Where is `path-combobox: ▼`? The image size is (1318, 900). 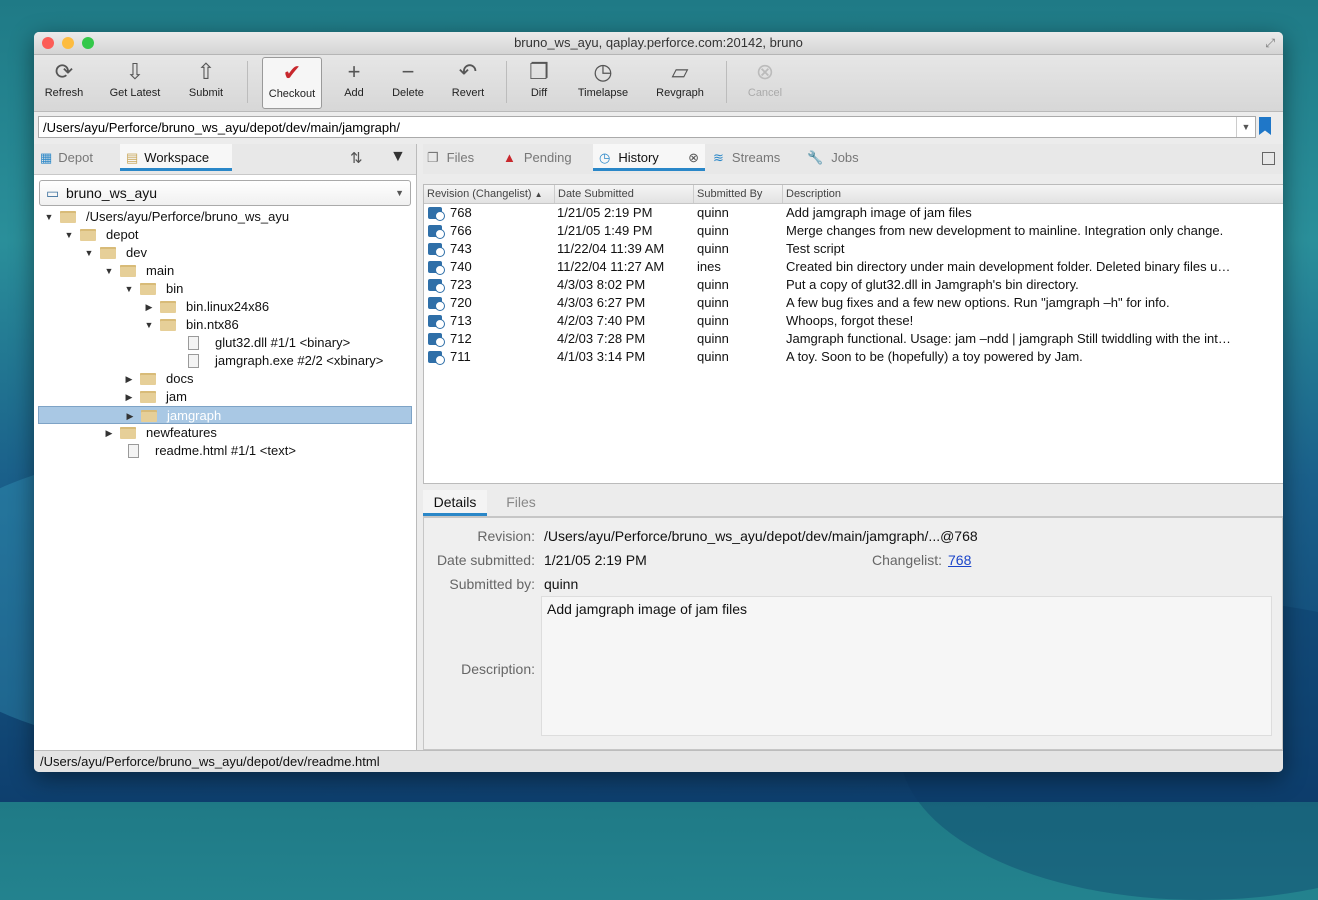 path-combobox: ▼ is located at coordinates (647, 127).